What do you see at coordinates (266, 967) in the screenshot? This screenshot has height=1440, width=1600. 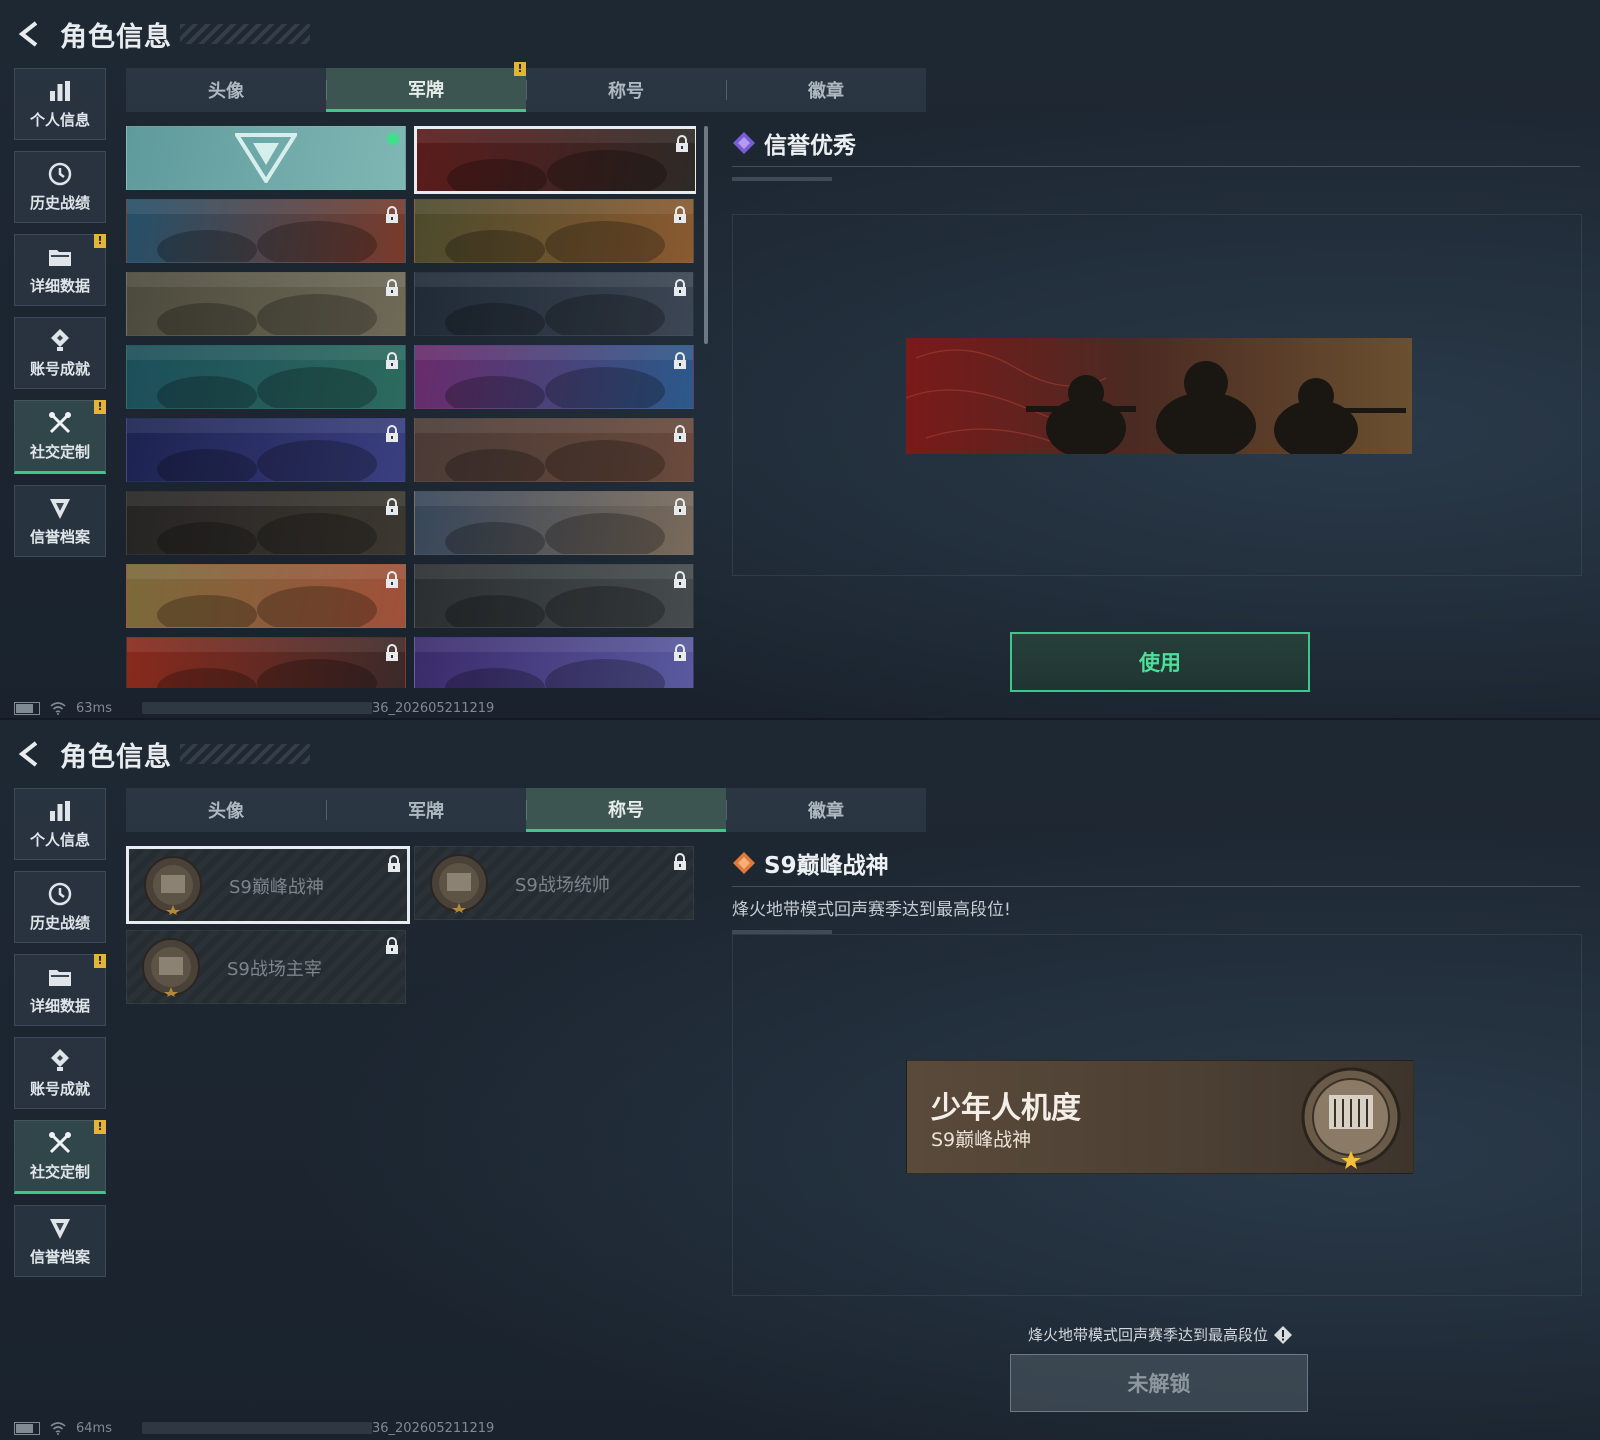 I see `title-card: S9战场主宰` at bounding box center [266, 967].